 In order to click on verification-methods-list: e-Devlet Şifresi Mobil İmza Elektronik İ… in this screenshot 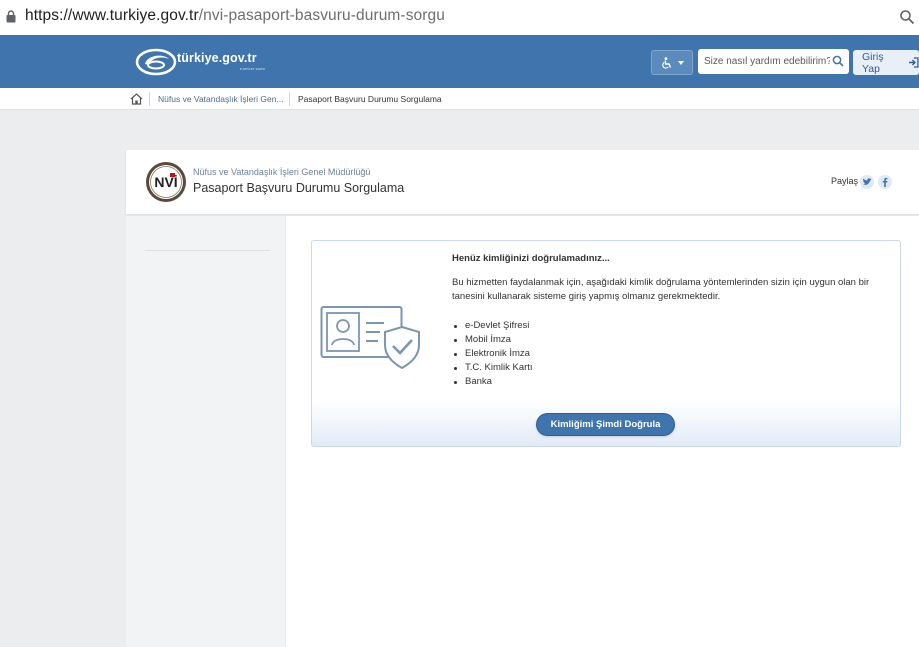, I will do `click(492, 354)`.